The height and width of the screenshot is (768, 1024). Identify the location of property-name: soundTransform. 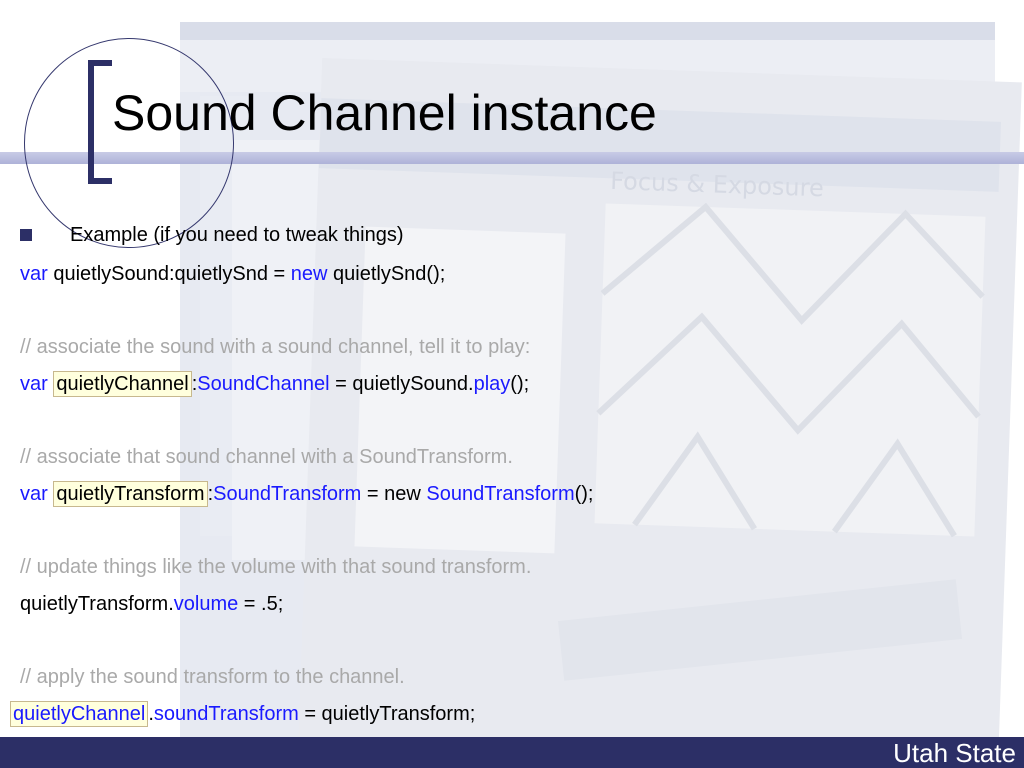
(226, 714).